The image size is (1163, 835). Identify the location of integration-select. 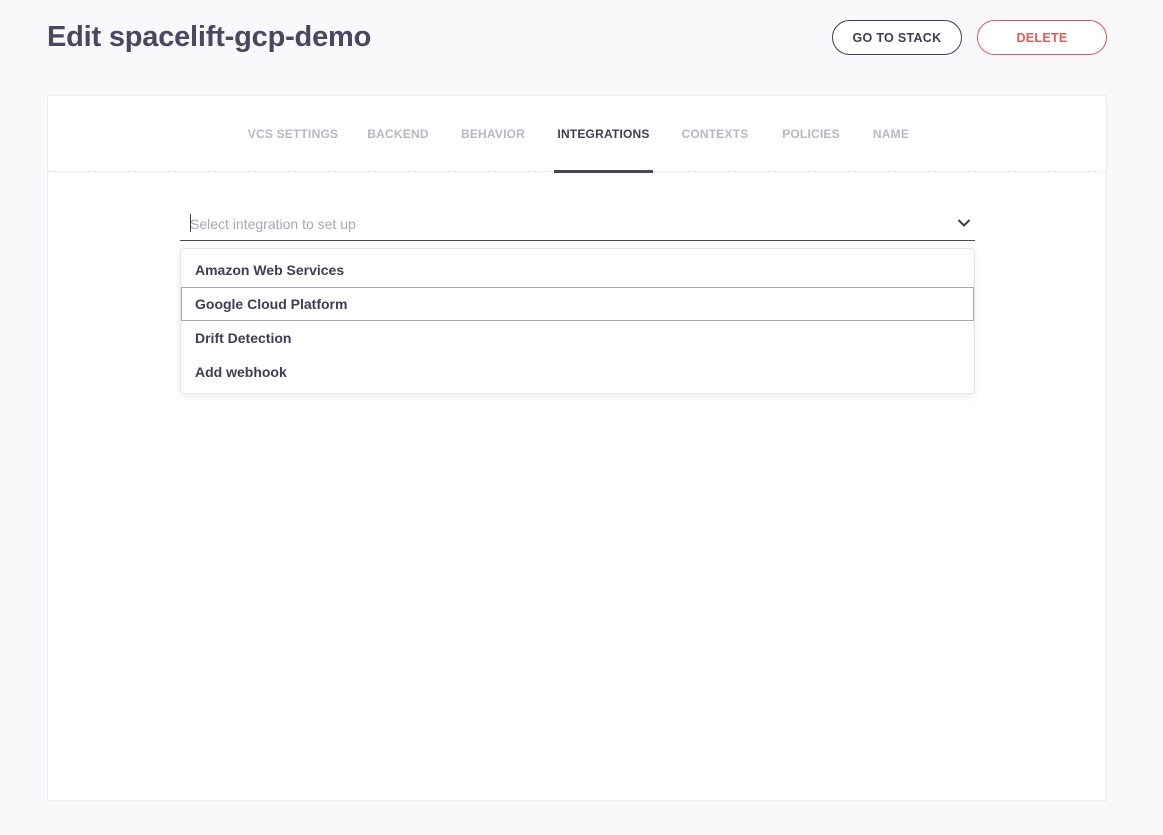
(577, 224).